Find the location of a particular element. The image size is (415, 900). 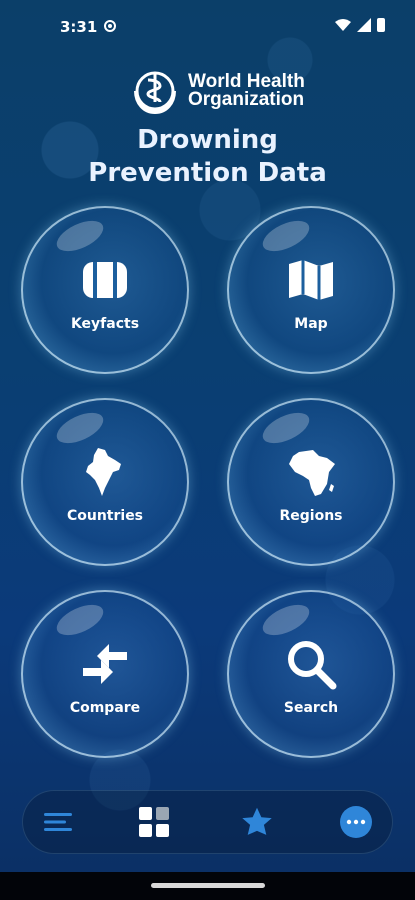

who-logo: World Health Organization is located at coordinates (216, 91).